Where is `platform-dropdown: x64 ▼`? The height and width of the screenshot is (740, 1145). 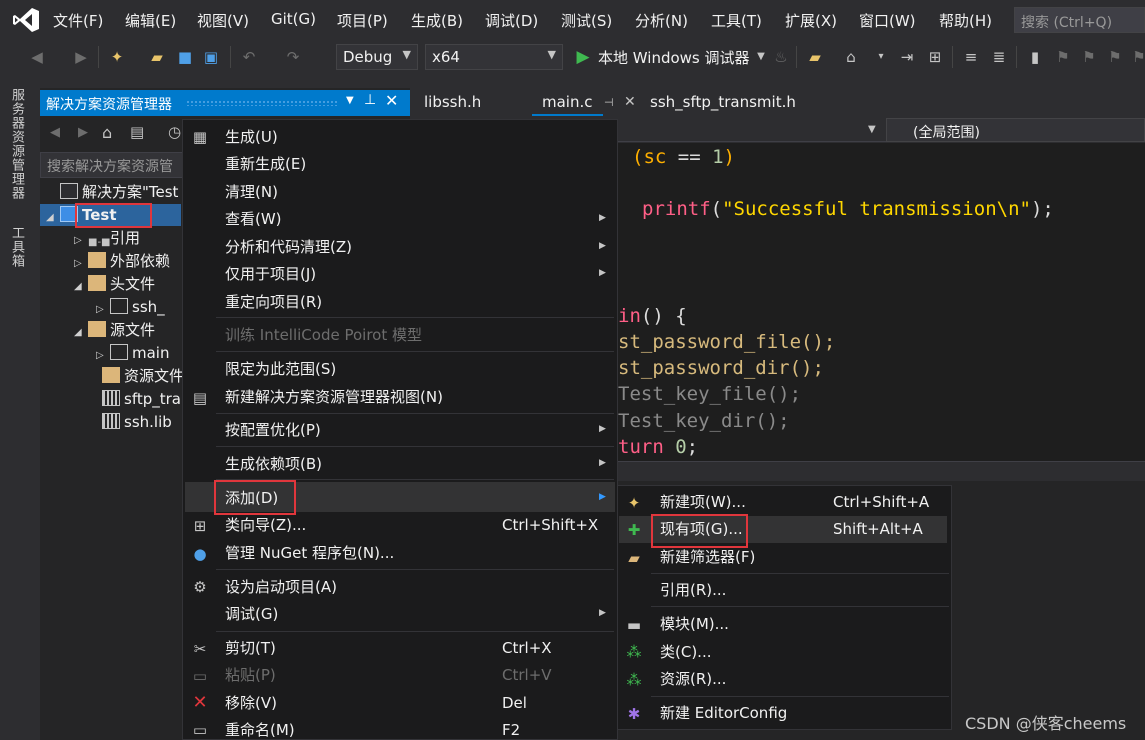
platform-dropdown: x64 ▼ is located at coordinates (494, 57).